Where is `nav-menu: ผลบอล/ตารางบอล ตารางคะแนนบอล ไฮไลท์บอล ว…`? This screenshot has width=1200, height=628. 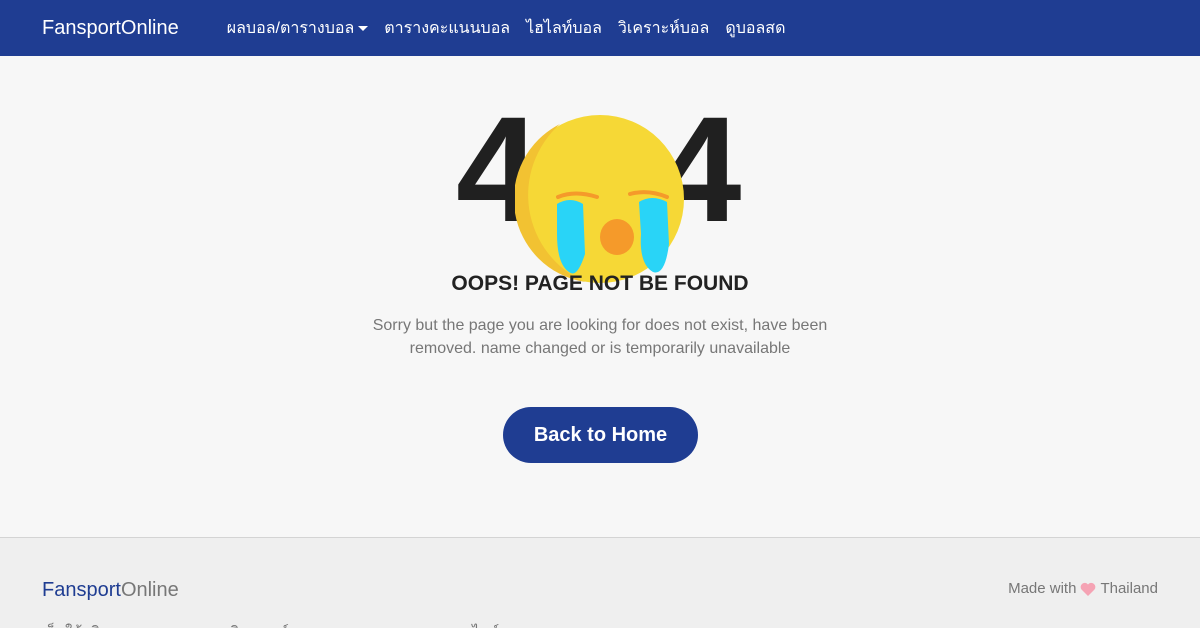
nav-menu: ผลบอล/ตารางบอล ตารางคะแนนบอล ไฮไลท์บอล ว… is located at coordinates (506, 28).